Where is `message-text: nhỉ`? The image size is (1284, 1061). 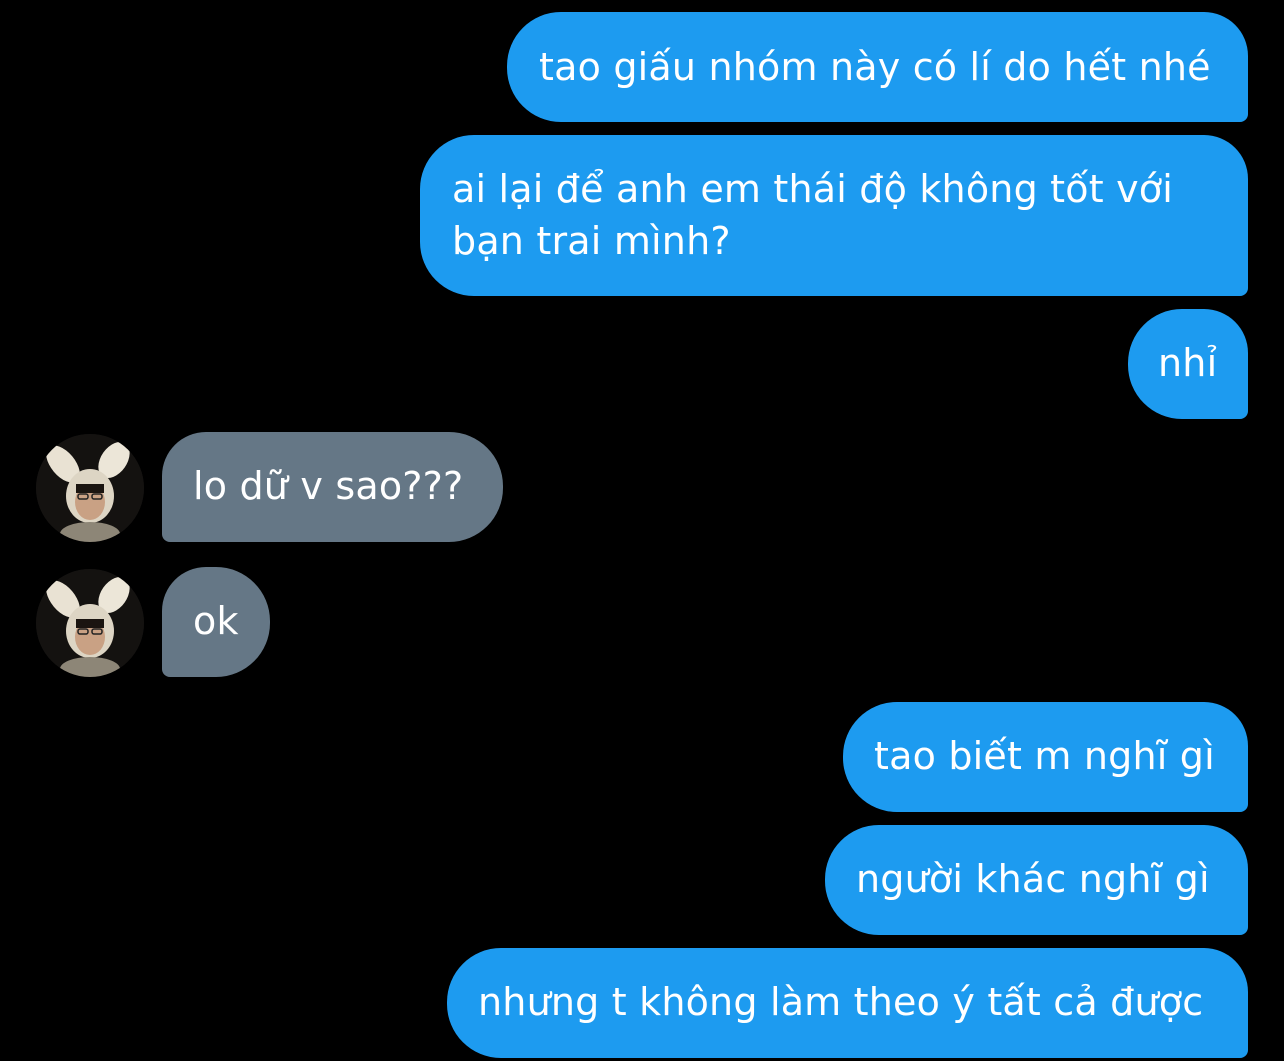 message-text: nhỉ is located at coordinates (1188, 363).